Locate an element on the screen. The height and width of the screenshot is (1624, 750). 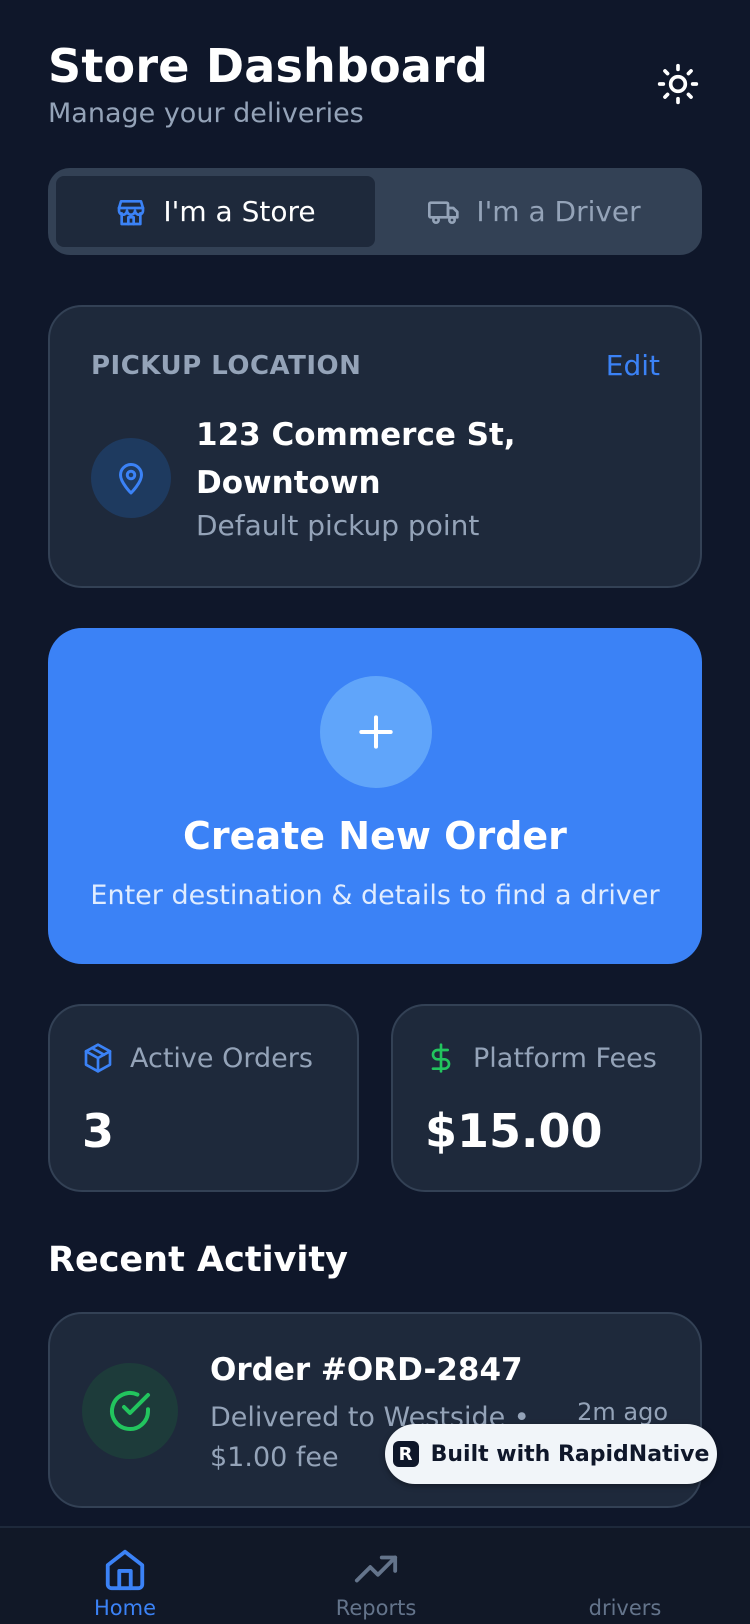
store-role-label: I'm a Store is located at coordinates (239, 211).